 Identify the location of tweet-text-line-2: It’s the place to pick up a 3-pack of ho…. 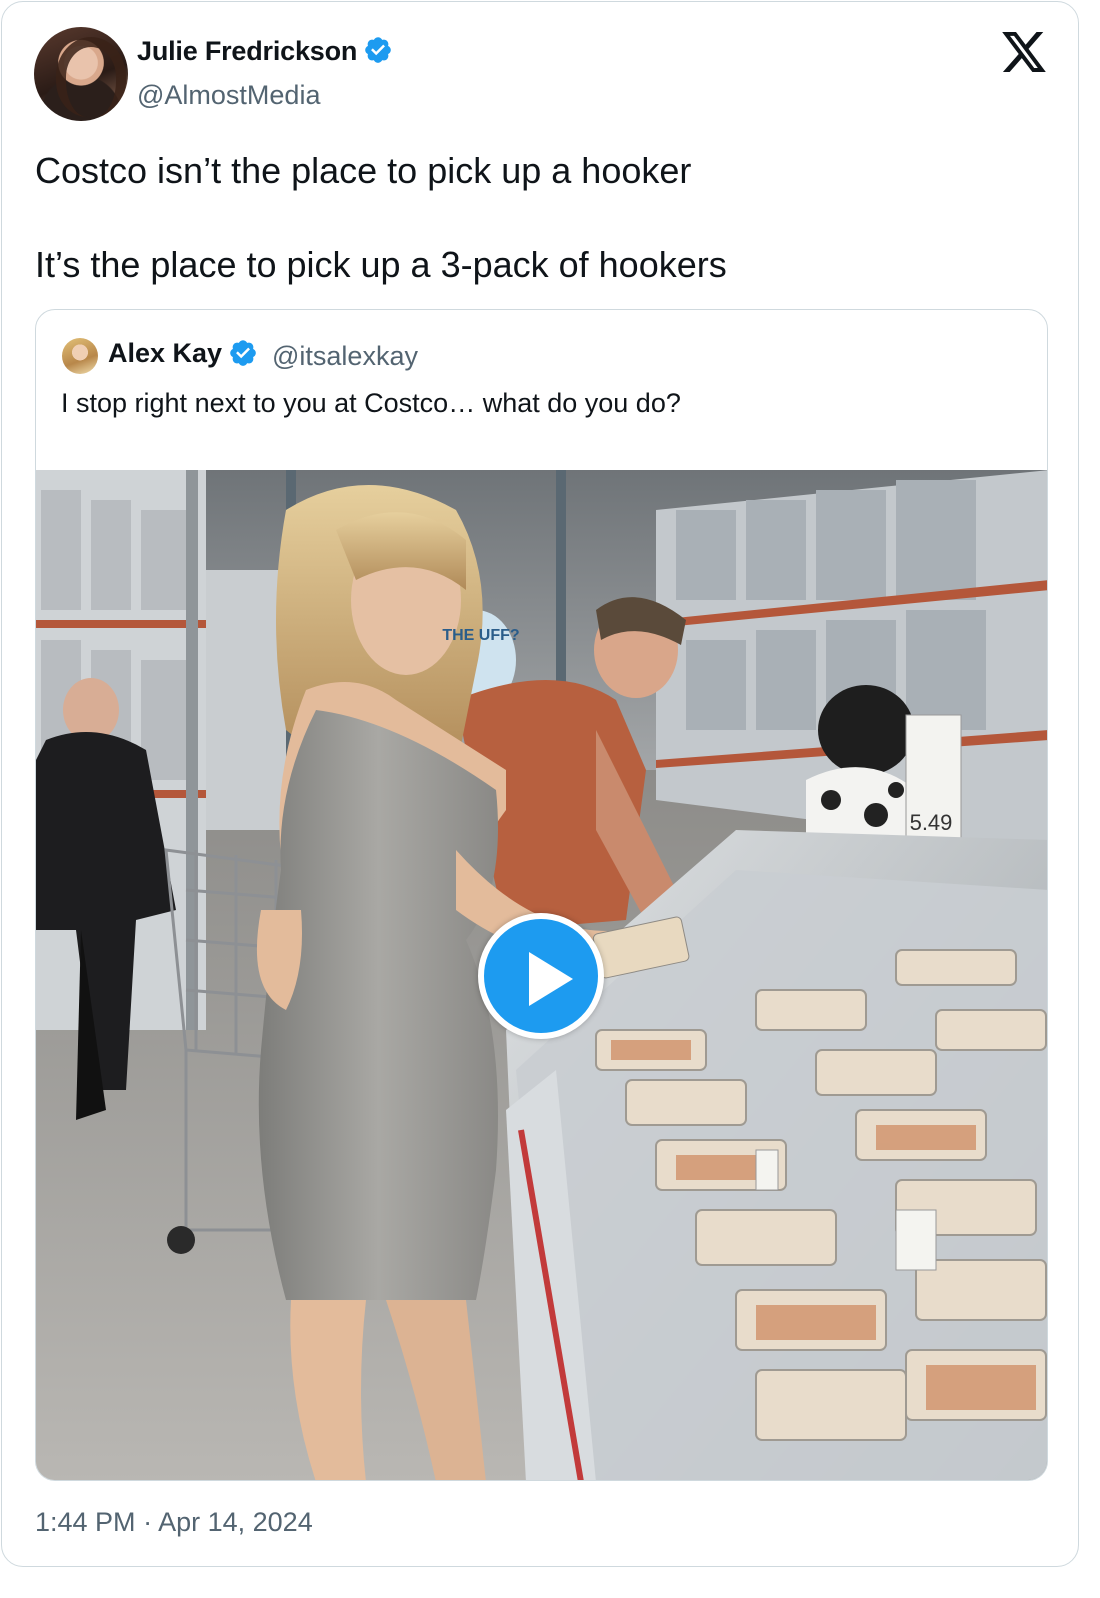
(381, 264).